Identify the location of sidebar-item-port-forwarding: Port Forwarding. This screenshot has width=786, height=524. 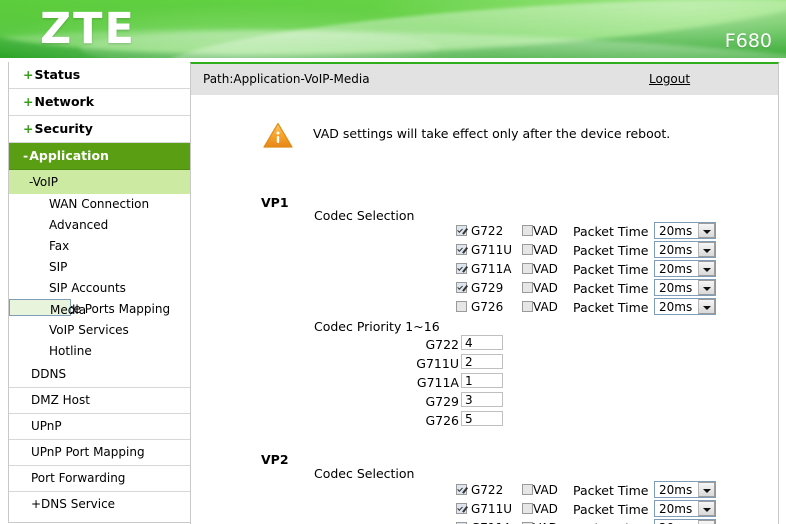
(100, 479).